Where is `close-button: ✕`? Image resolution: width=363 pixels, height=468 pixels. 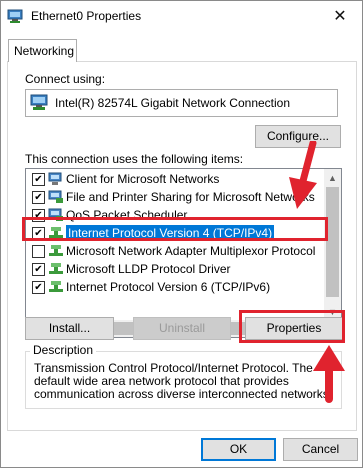 close-button: ✕ is located at coordinates (340, 16).